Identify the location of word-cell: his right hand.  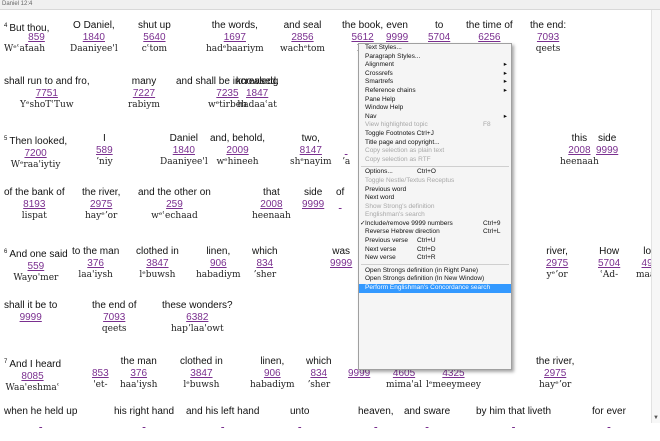
(144, 423).